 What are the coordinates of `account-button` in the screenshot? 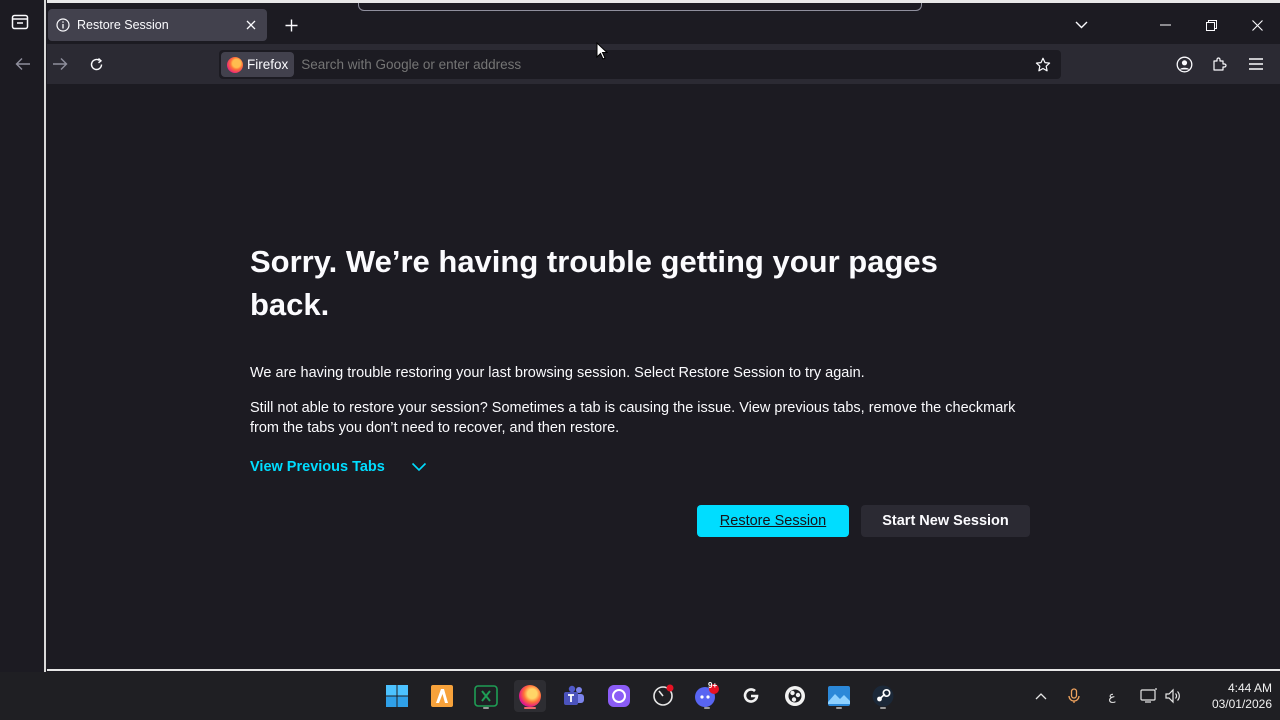 It's located at (1184, 64).